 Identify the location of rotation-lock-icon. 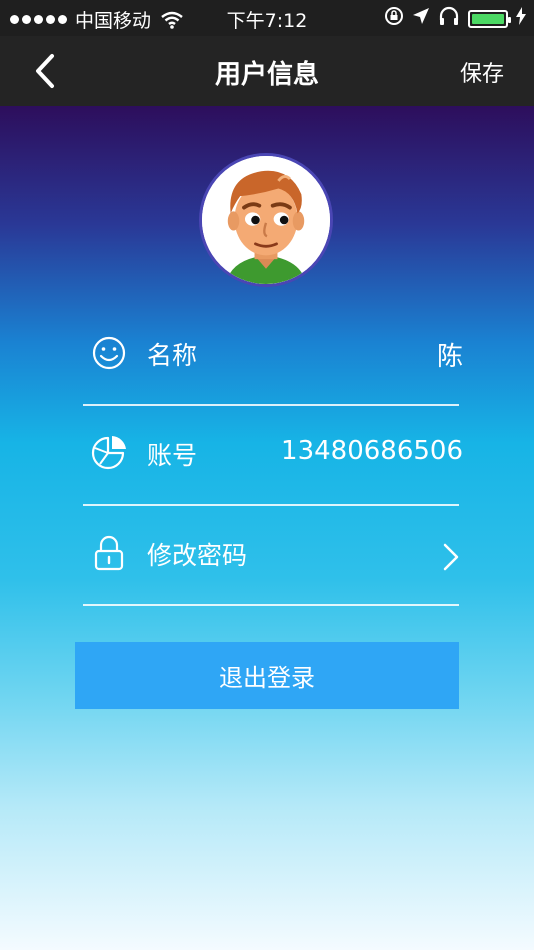
(394, 18).